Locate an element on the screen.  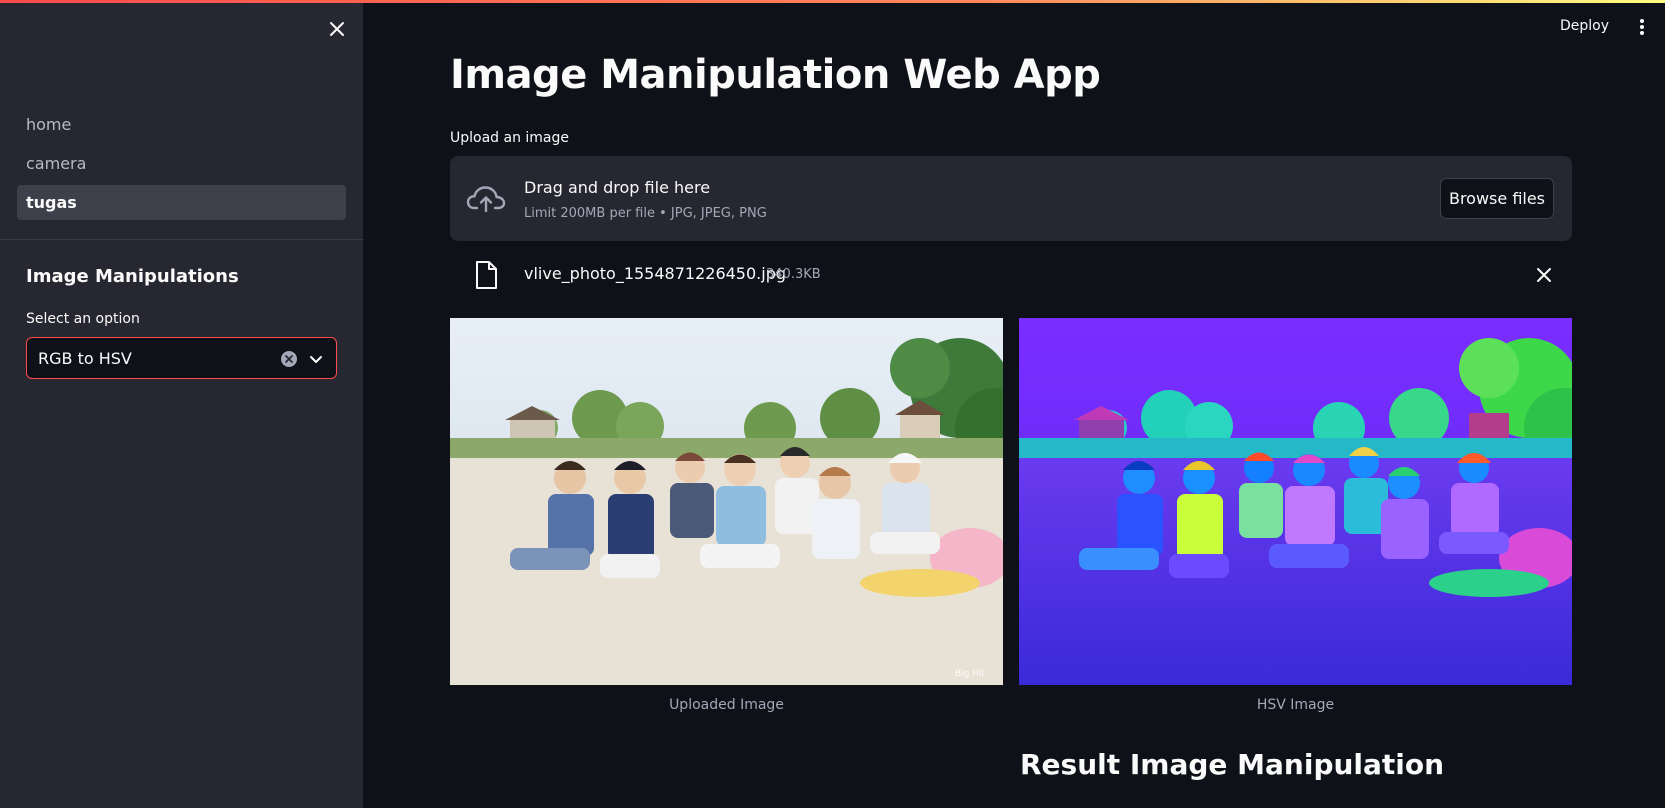
uploaded-file-row: vlive_photo_1554871226450.jpg 340.3KB is located at coordinates (1011, 274).